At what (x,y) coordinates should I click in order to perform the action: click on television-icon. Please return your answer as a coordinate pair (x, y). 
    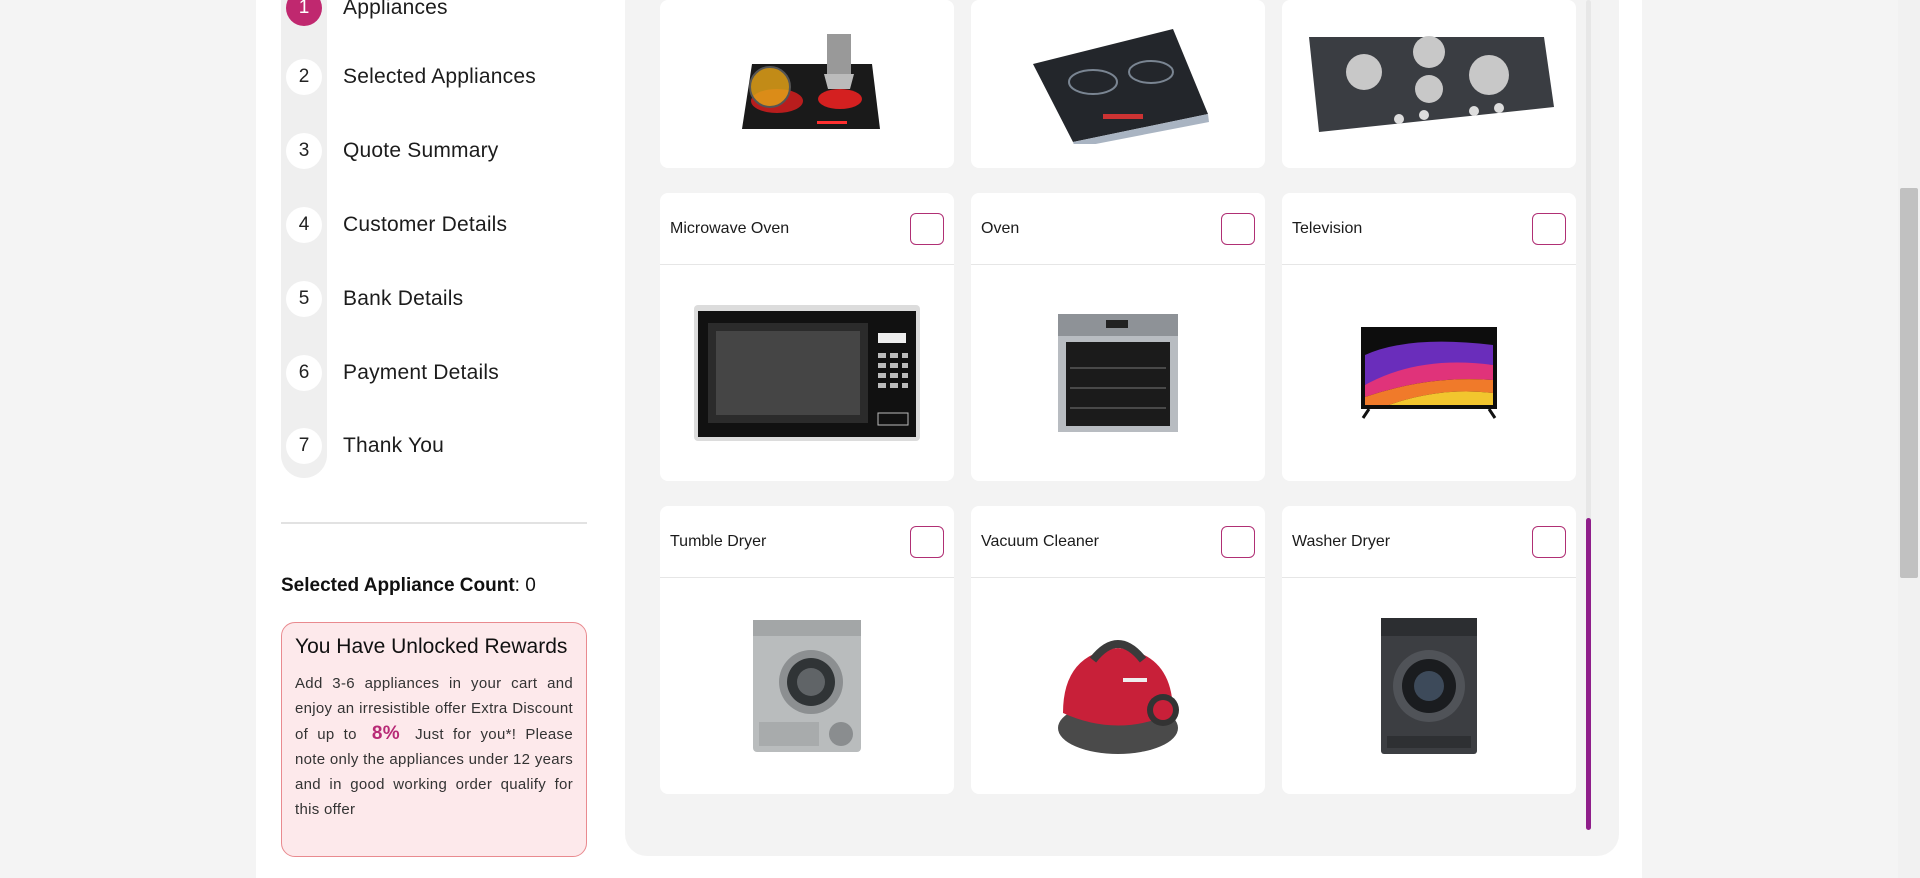
    Looking at the image, I should click on (1429, 373).